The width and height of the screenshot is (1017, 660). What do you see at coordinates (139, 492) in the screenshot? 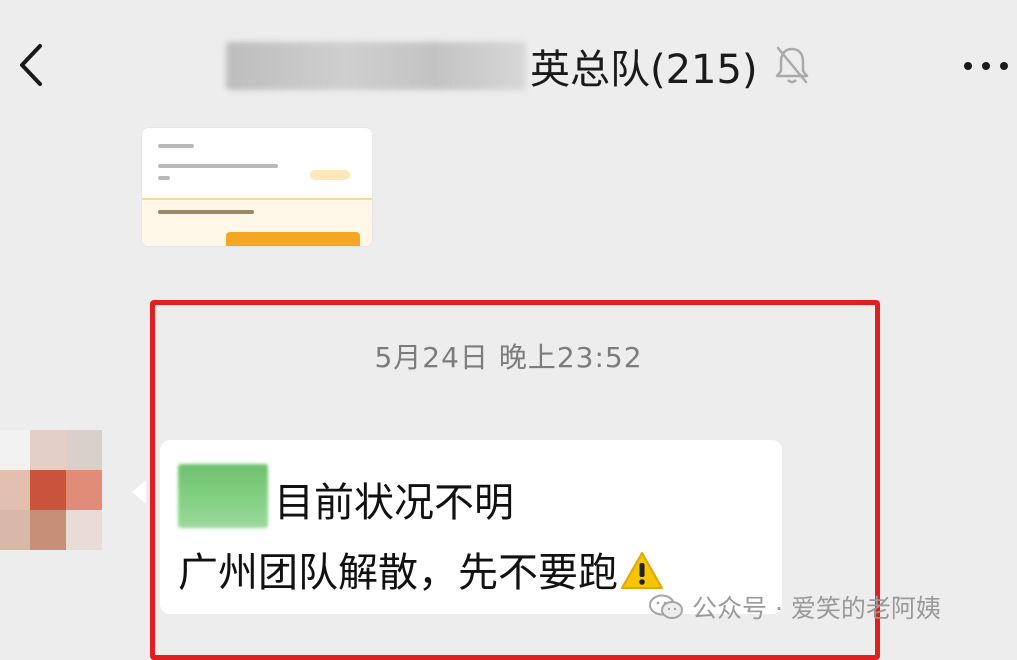
I see `bubble-arrow` at bounding box center [139, 492].